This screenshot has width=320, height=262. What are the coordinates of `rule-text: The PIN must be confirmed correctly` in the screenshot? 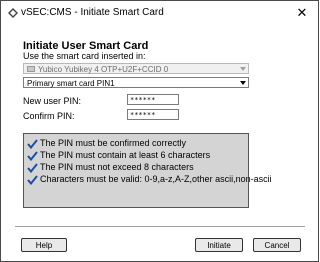 It's located at (113, 143).